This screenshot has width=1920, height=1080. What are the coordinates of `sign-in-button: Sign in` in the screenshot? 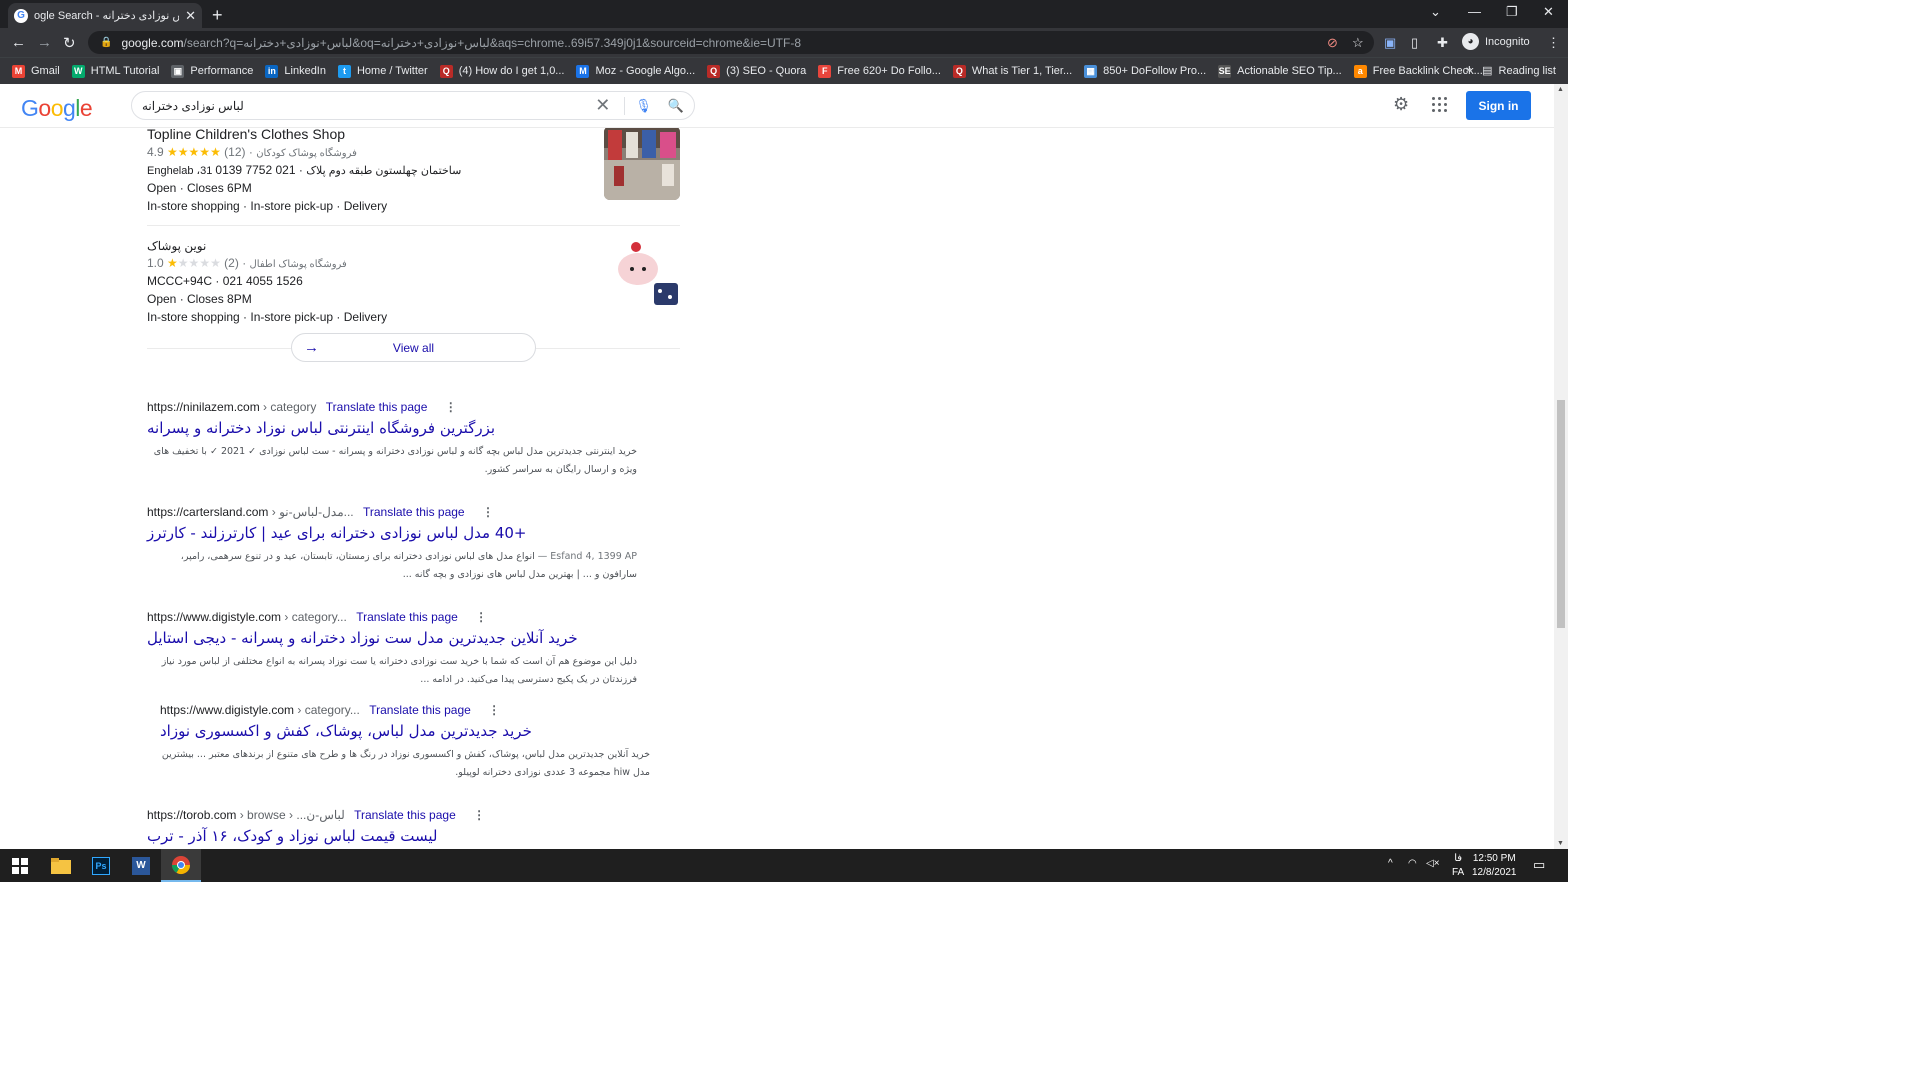 It's located at (1498, 105).